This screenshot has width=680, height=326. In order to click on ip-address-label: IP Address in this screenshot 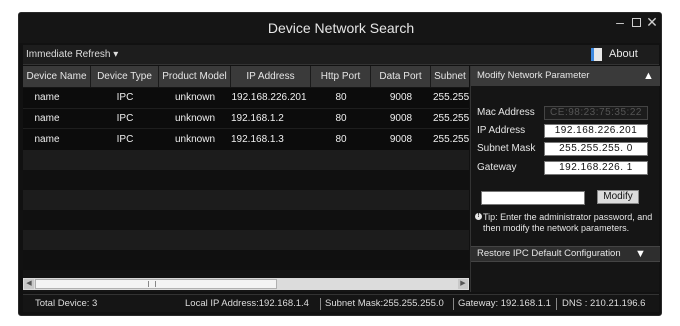, I will do `click(501, 130)`.